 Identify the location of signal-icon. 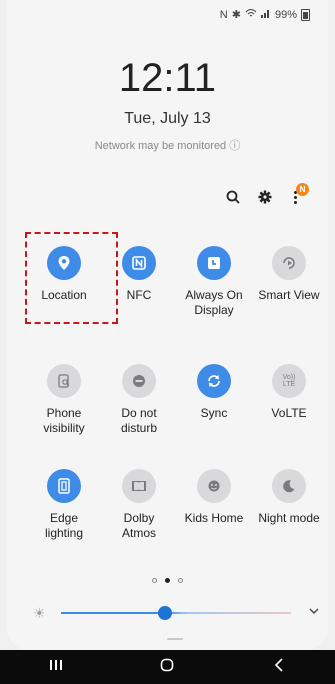
(265, 14).